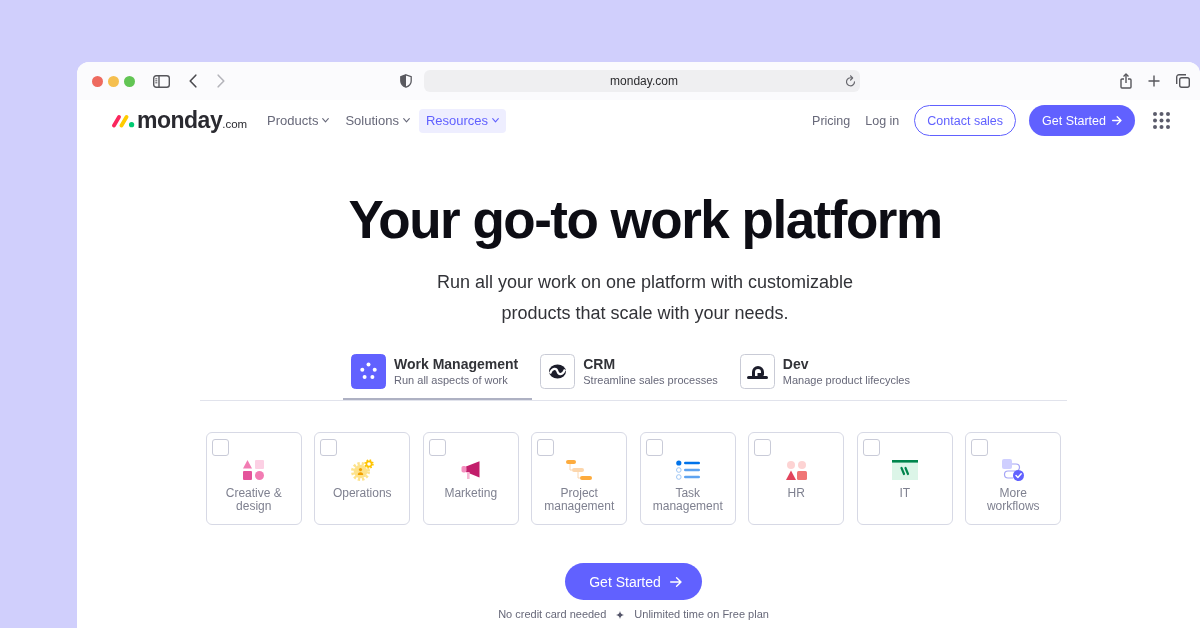 The height and width of the screenshot is (628, 1200). I want to click on workflow-card: Task management, so click(687, 478).